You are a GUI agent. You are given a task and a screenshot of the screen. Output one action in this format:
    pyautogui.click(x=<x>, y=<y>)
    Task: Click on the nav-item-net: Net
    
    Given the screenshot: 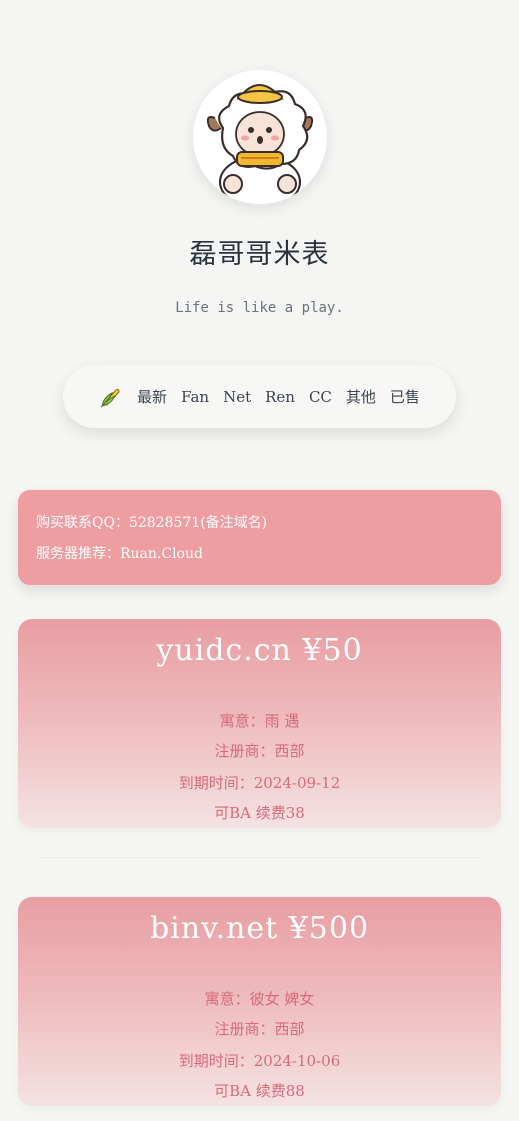 What is the action you would take?
    pyautogui.click(x=237, y=397)
    